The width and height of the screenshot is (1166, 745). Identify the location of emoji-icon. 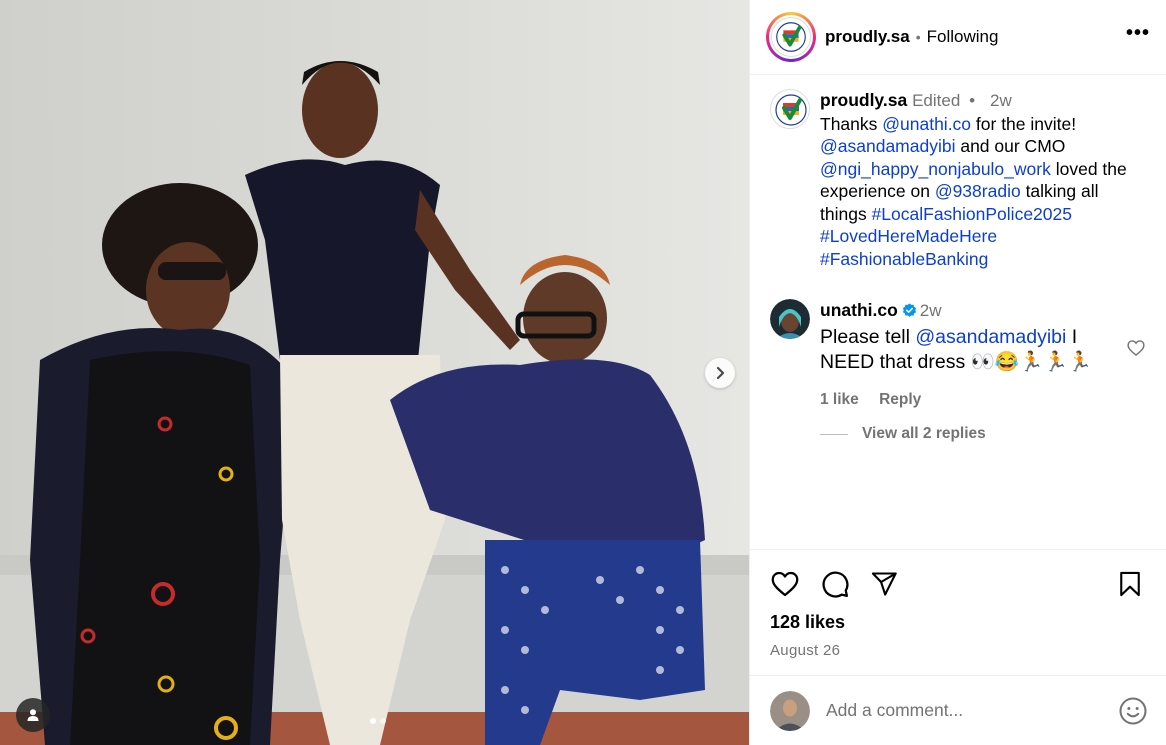
(1133, 710).